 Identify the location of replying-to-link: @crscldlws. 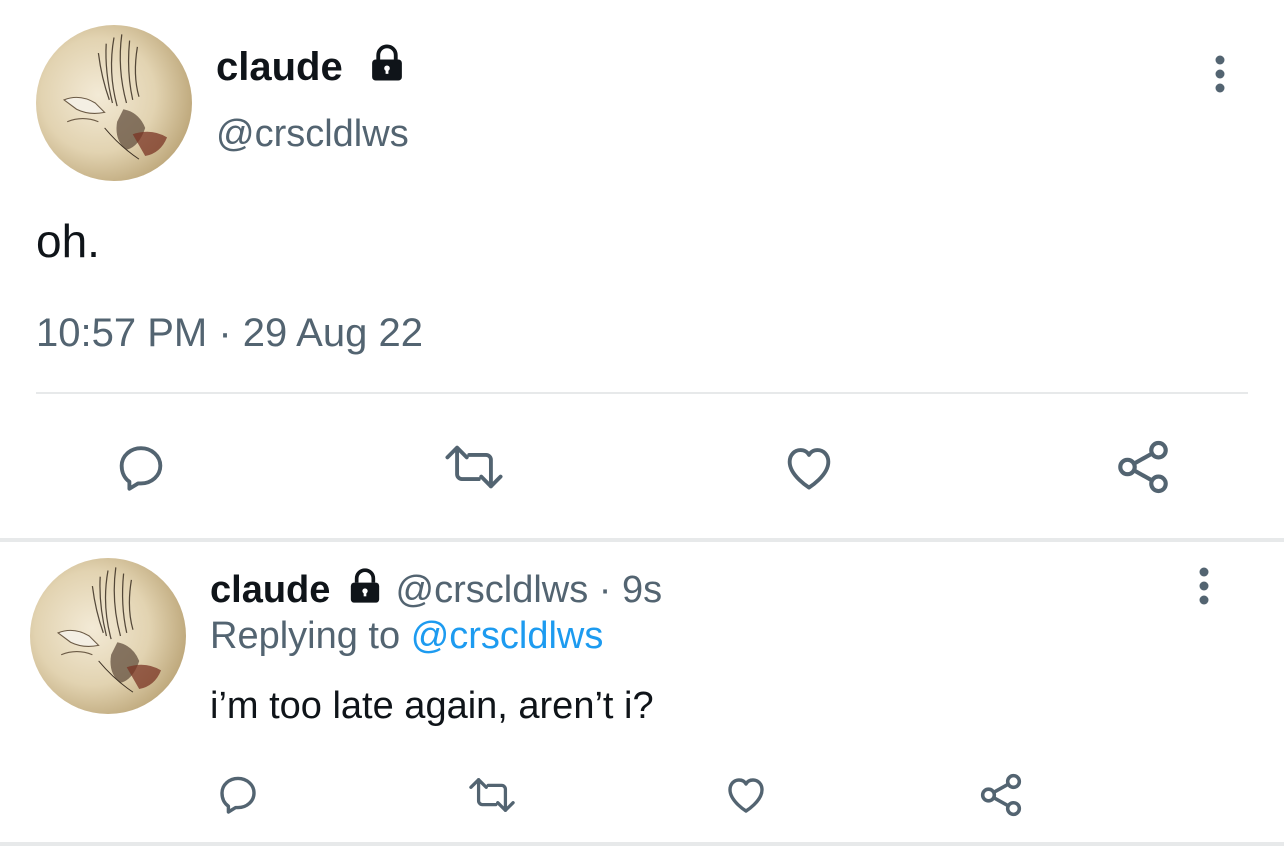
(507, 636).